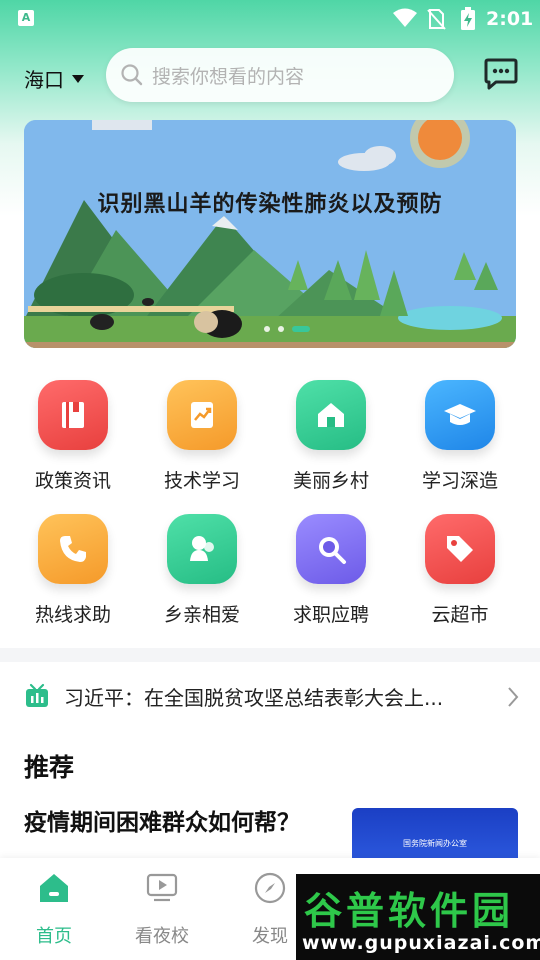  Describe the element at coordinates (270, 655) in the screenshot. I see `section-divider` at that location.